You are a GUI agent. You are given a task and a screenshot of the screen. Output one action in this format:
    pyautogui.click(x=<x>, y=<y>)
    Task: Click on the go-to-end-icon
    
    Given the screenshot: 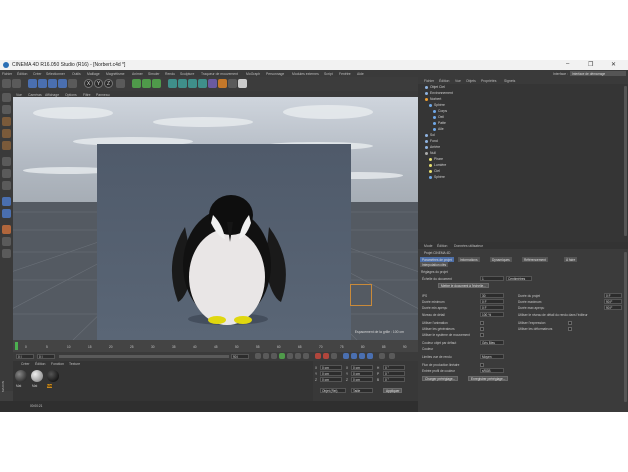 What is the action you would take?
    pyautogui.click(x=306, y=356)
    